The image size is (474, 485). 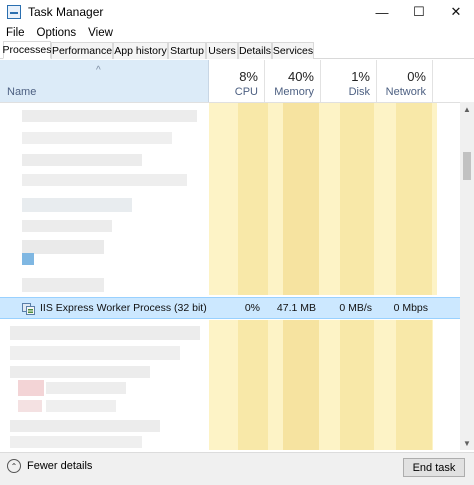 I want to click on process-network: 0 Mbps, so click(x=410, y=308).